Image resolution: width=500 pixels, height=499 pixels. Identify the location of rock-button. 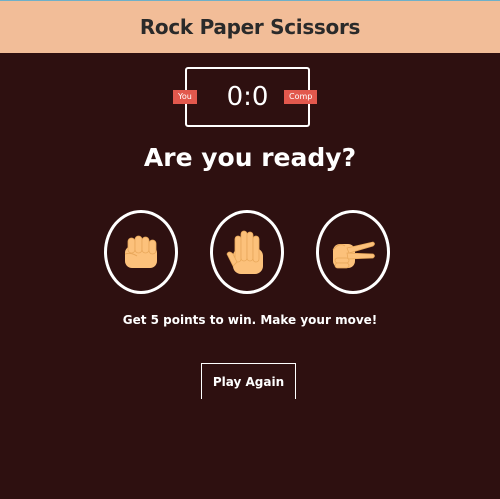
(141, 252).